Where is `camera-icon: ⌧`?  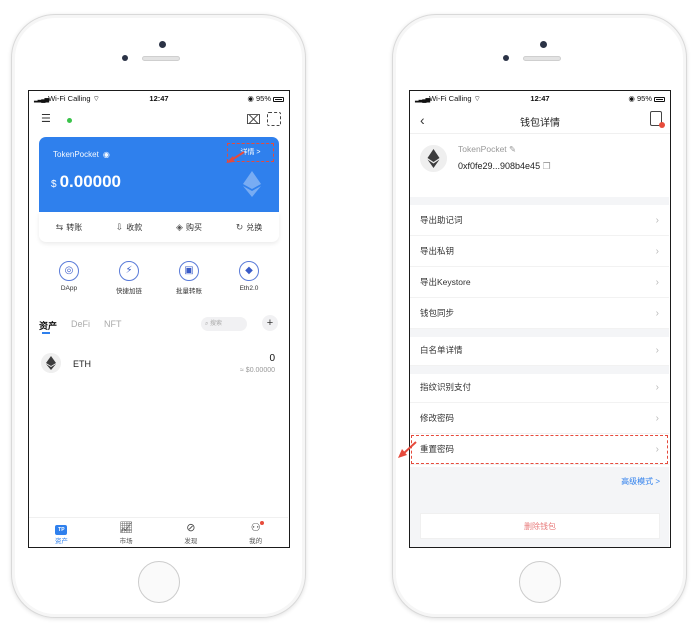 camera-icon: ⌧ is located at coordinates (253, 120).